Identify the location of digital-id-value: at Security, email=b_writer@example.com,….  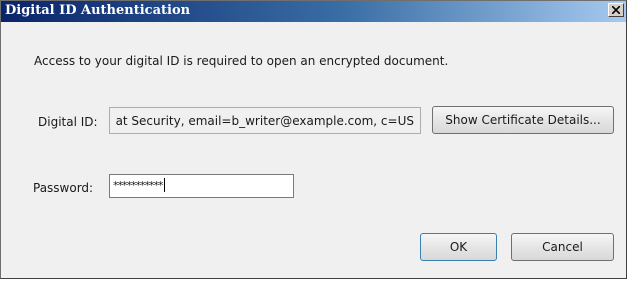
(264, 121).